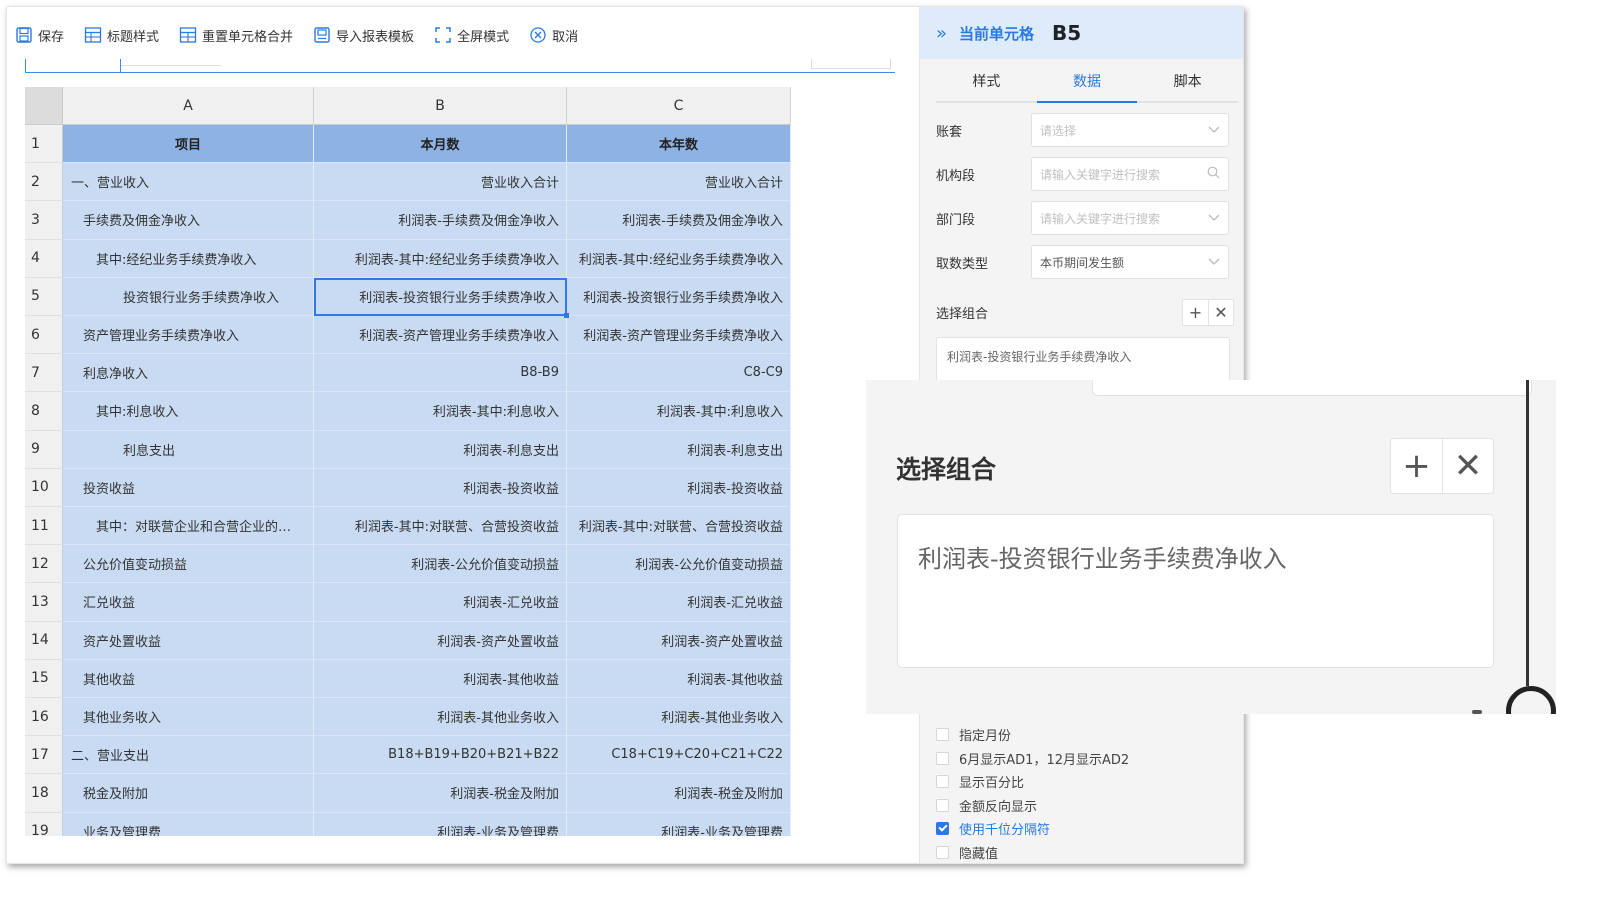  What do you see at coordinates (679, 755) in the screenshot?
I see `cell-c17: C18+C19+C20+C21+C22` at bounding box center [679, 755].